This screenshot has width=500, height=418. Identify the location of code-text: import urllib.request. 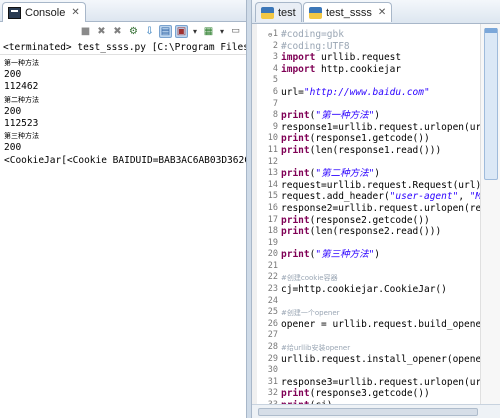
(341, 58).